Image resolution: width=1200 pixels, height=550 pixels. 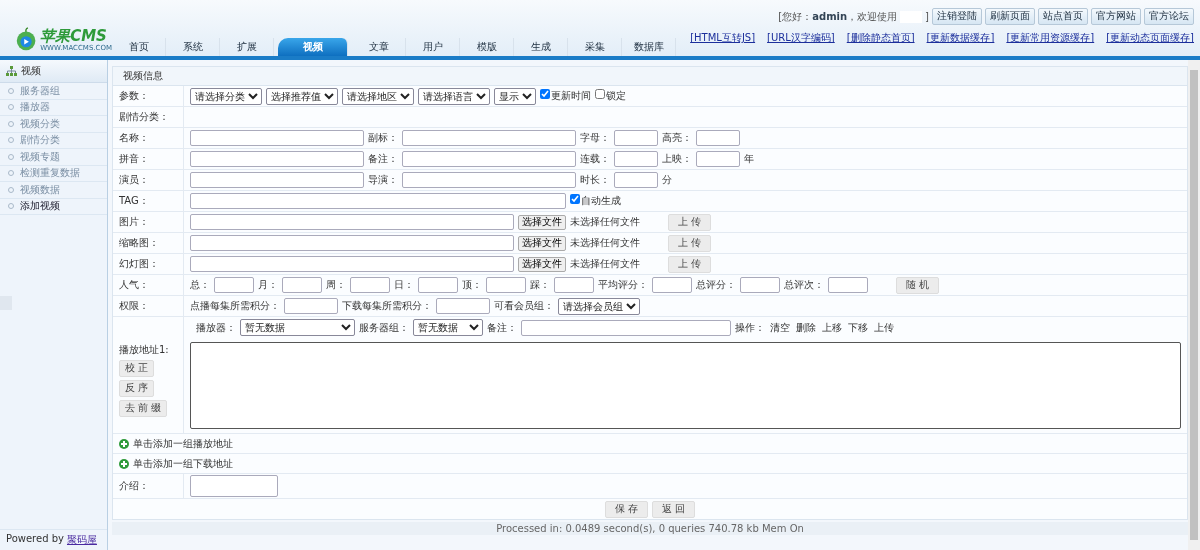 I want to click on dropdown-select: 请选择会员组, so click(x=599, y=306).